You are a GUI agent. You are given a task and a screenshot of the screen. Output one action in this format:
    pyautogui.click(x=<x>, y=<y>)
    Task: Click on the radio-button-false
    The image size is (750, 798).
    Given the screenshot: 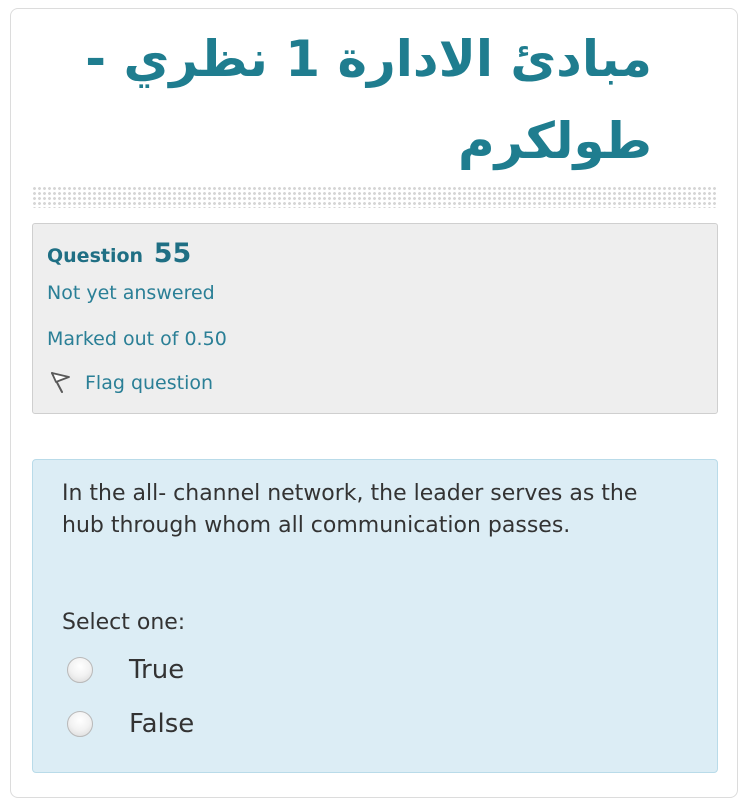 What is the action you would take?
    pyautogui.click(x=80, y=724)
    